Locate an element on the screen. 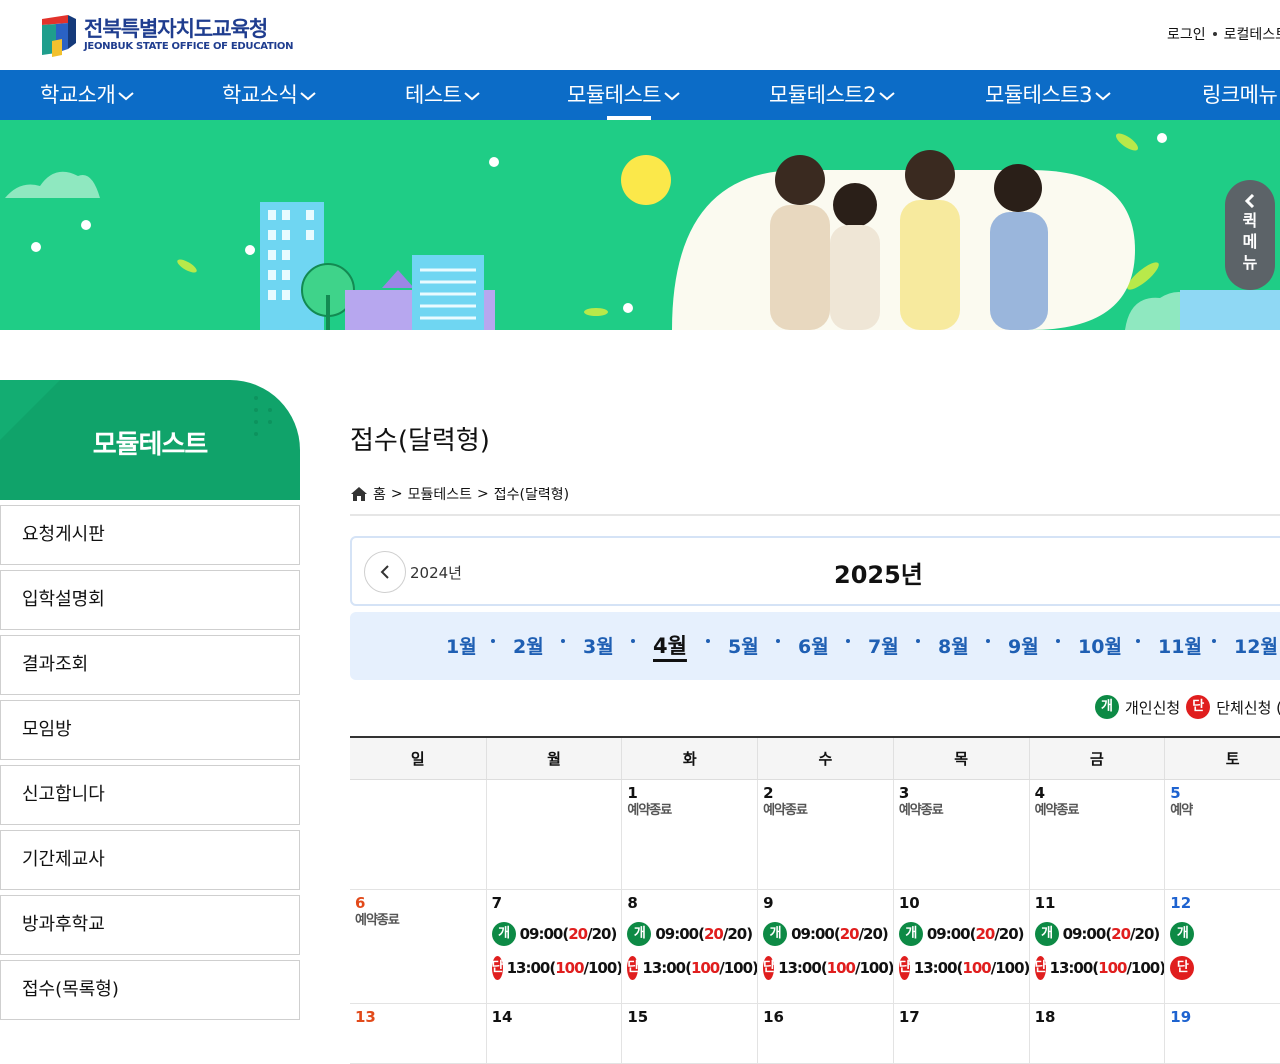  quick-menu-char: 퀵 is located at coordinates (1250, 220).